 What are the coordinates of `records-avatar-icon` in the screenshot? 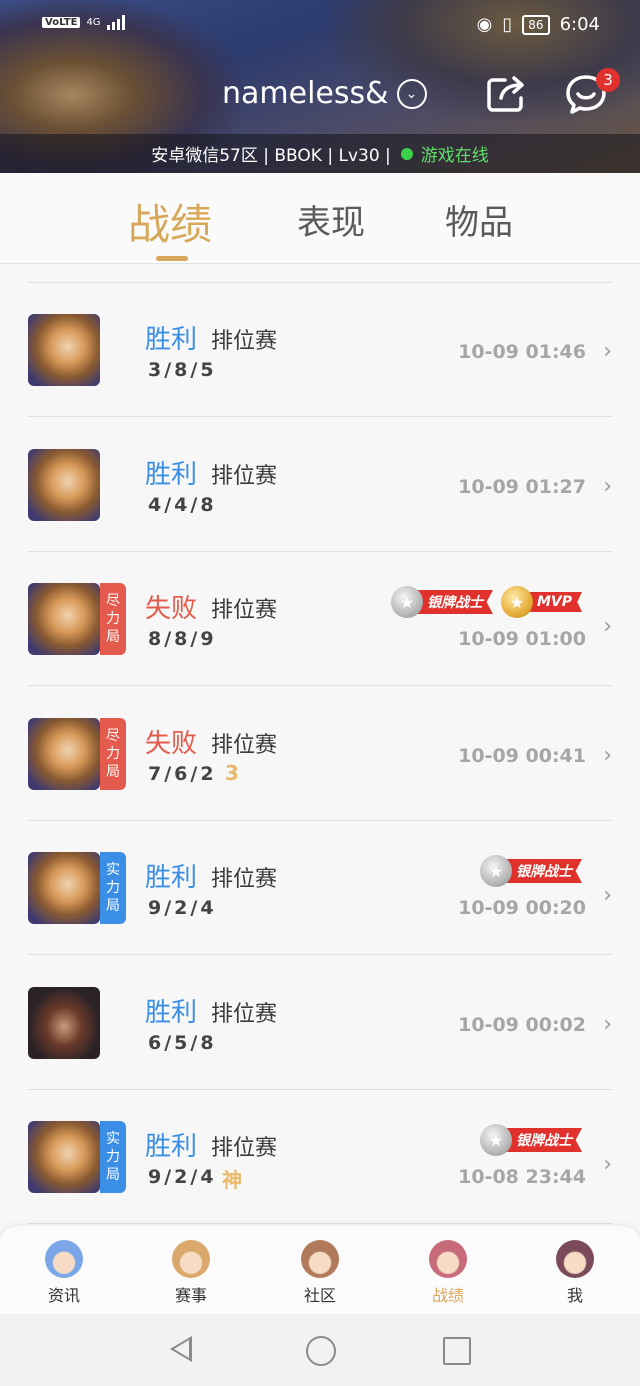 It's located at (448, 1259).